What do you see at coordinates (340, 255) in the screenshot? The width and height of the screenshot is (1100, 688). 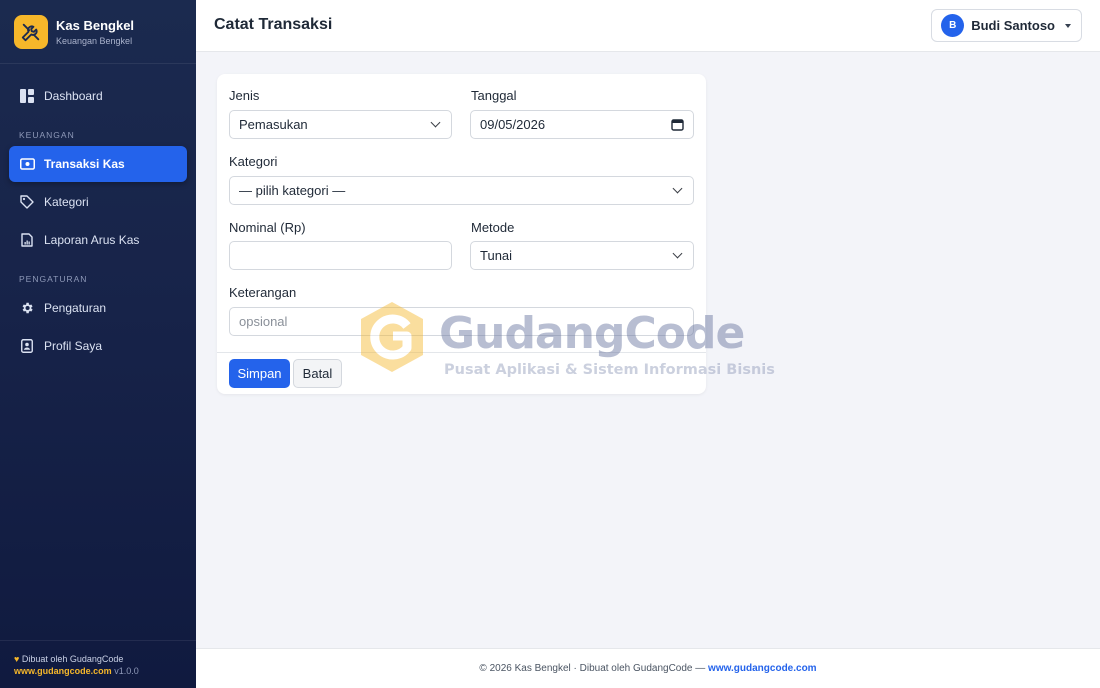 I see `nominal-input` at bounding box center [340, 255].